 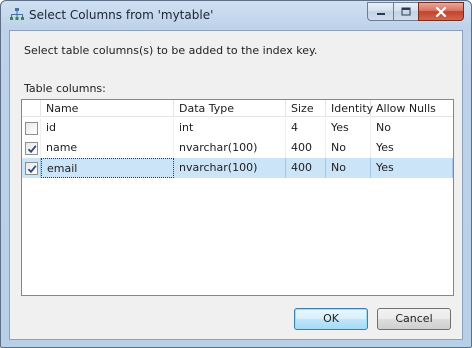 I want to click on cancel-button: Cancel, so click(x=414, y=319).